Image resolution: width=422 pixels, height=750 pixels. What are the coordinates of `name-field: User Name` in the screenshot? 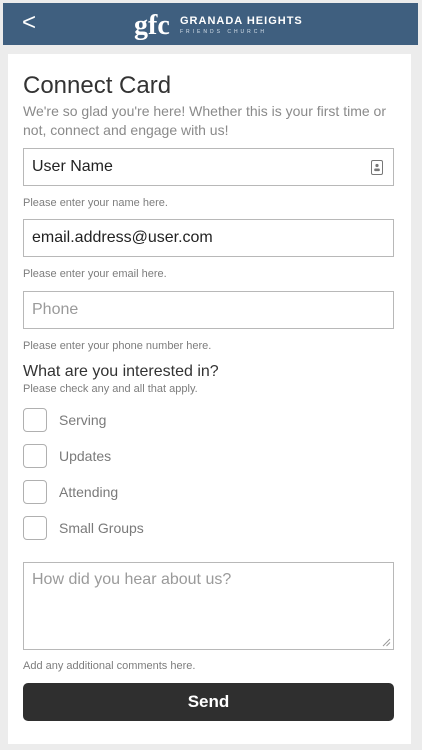 It's located at (208, 167).